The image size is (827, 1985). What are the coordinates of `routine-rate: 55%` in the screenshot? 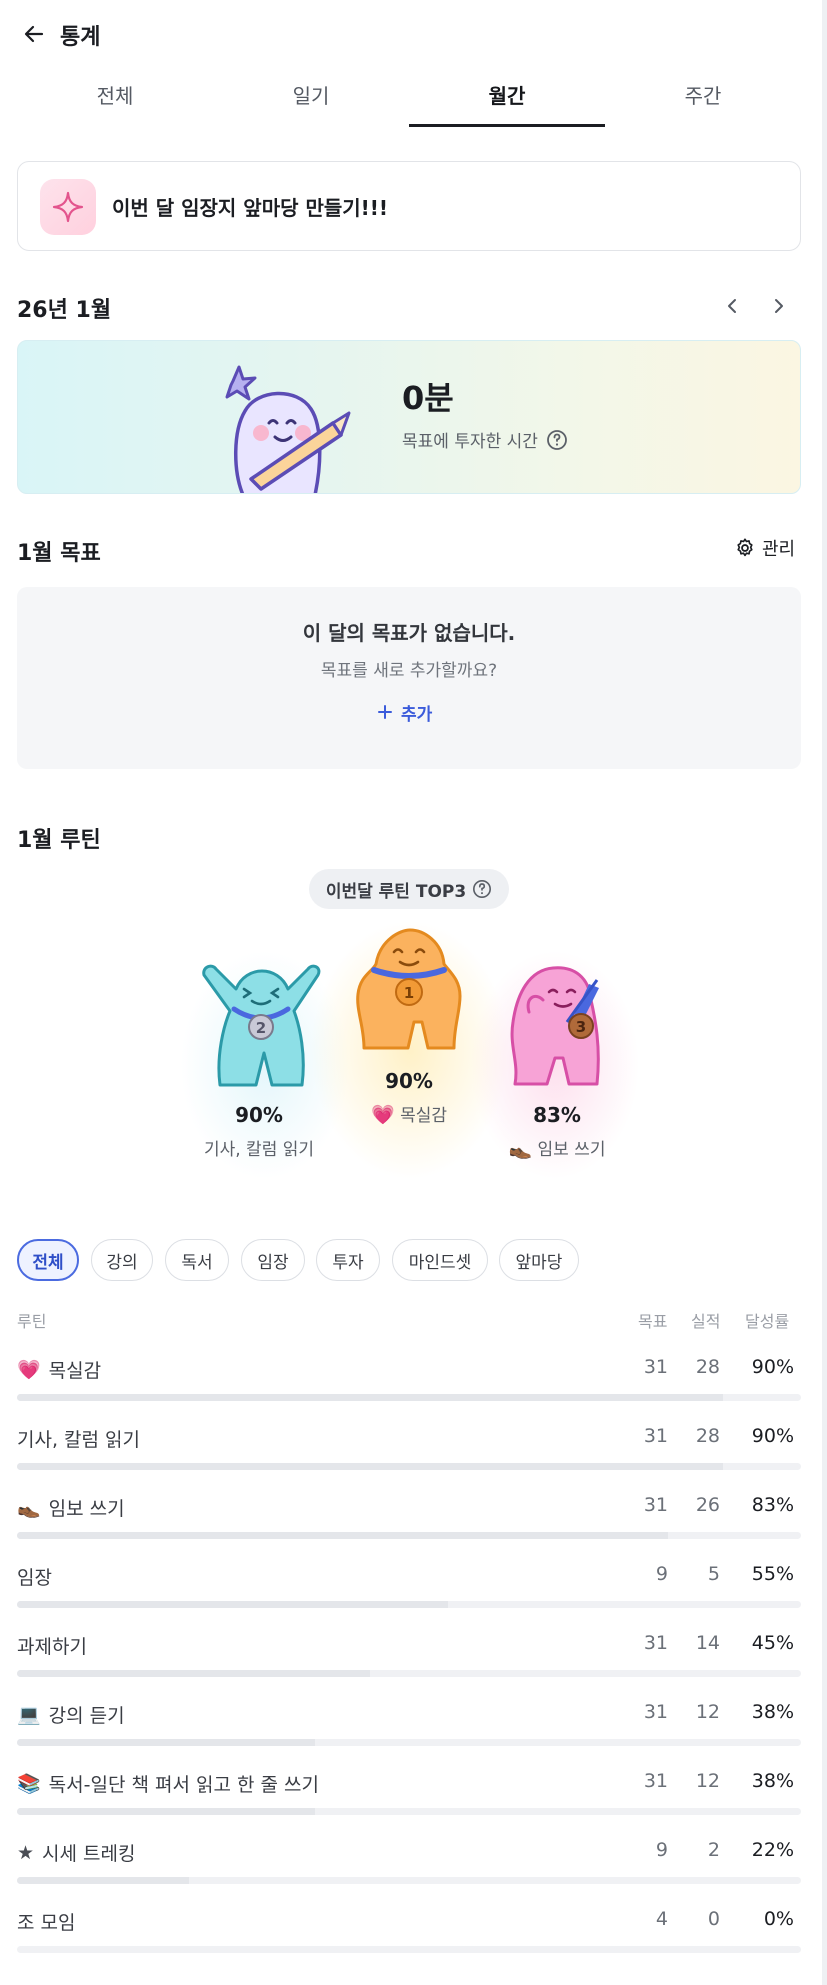 It's located at (772, 1574).